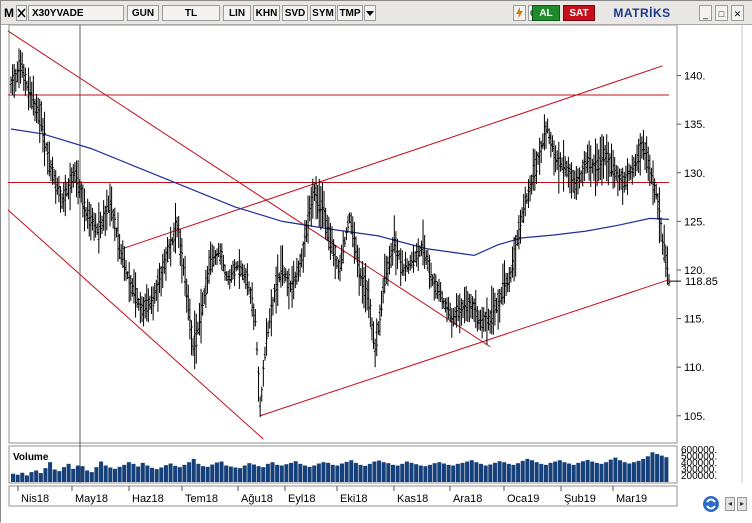  I want to click on period-button: GUN, so click(143, 13).